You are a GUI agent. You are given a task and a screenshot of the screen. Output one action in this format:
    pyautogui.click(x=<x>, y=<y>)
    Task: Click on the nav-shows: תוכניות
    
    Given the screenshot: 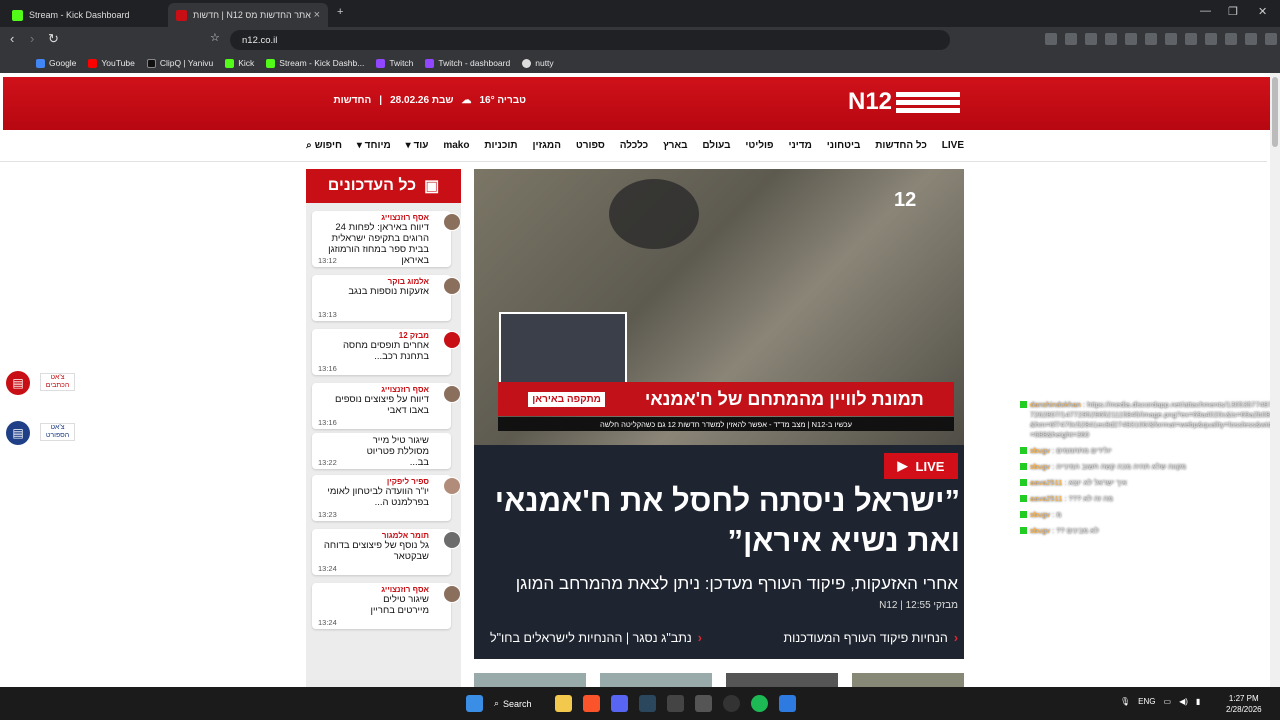 What is the action you would take?
    pyautogui.click(x=500, y=145)
    